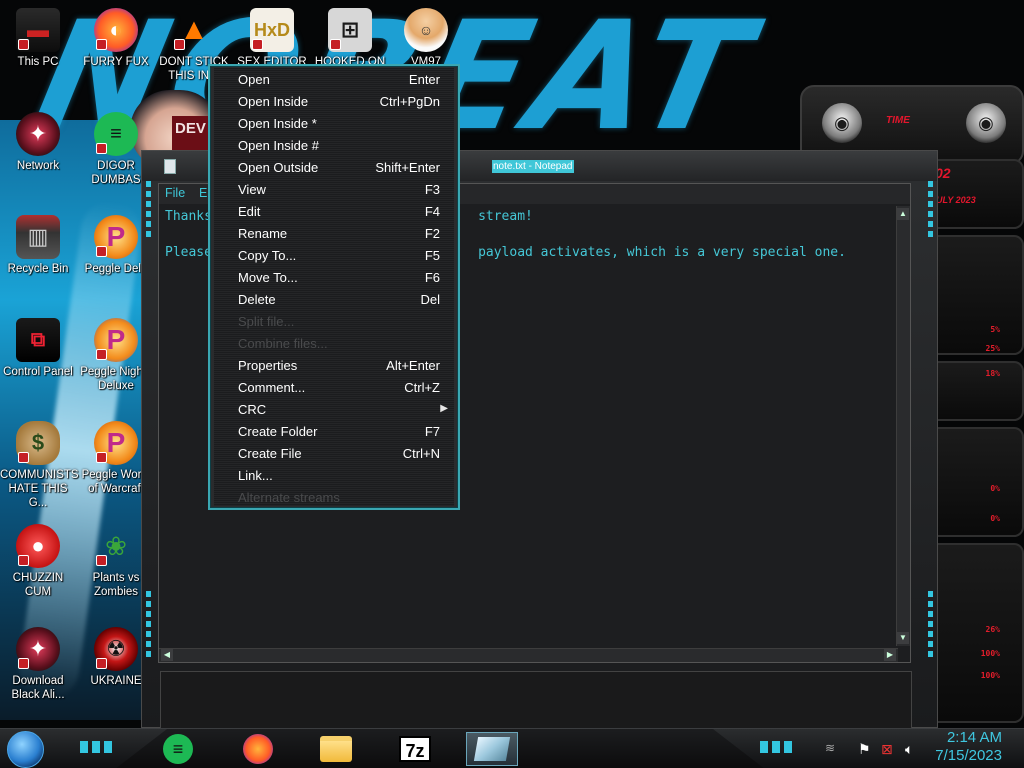 This screenshot has height=768, width=1024. What do you see at coordinates (995, 518) in the screenshot?
I see `gadget-percent: 0%` at bounding box center [995, 518].